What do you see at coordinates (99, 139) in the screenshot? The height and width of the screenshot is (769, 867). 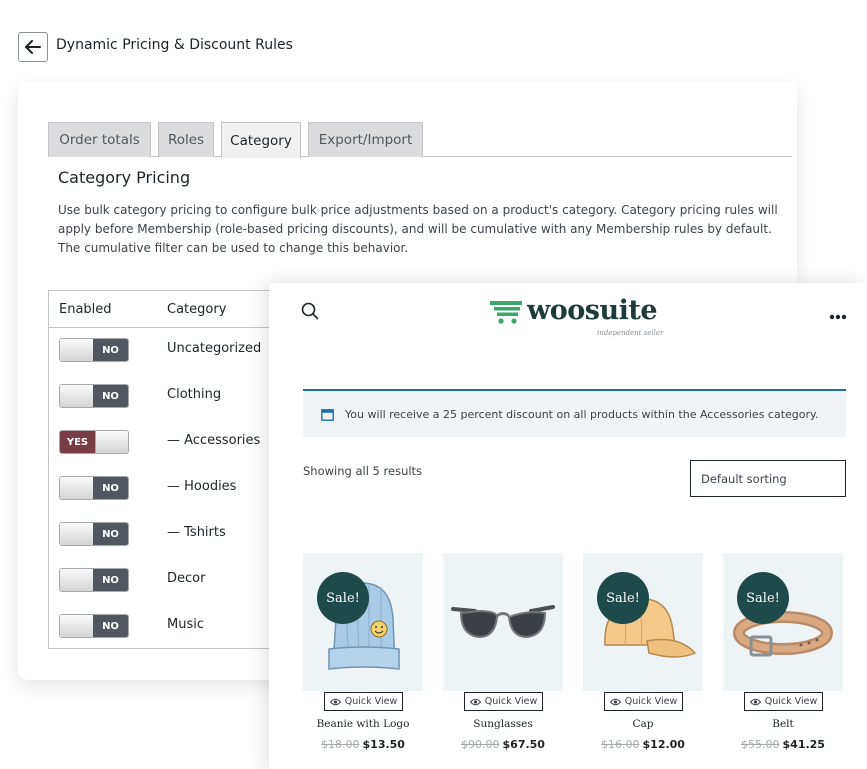 I see `tab-order-totals: Order totals` at bounding box center [99, 139].